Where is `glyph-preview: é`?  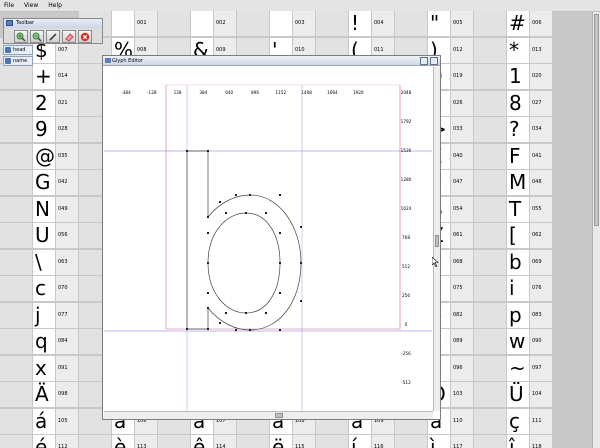 glyph-preview: é is located at coordinates (44, 441).